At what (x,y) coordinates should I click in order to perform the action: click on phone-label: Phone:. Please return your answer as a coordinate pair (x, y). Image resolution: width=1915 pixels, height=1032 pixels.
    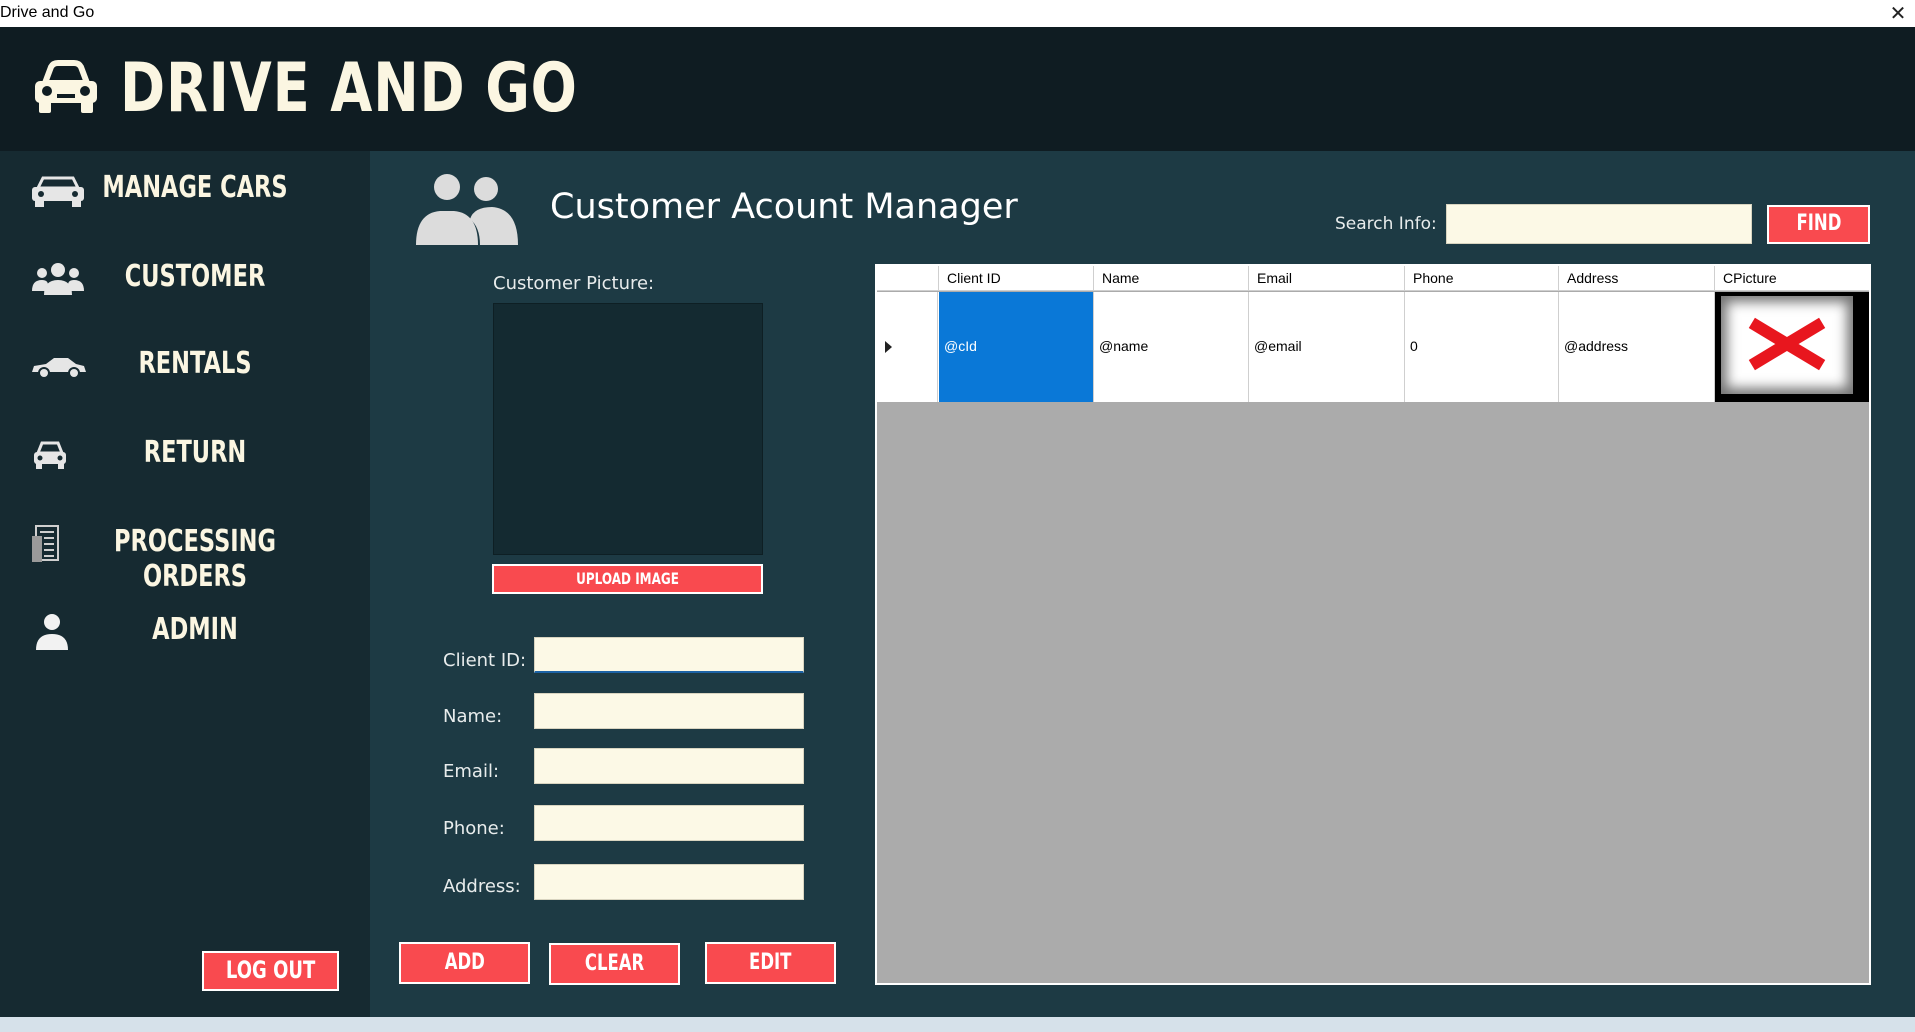
    Looking at the image, I should click on (474, 828).